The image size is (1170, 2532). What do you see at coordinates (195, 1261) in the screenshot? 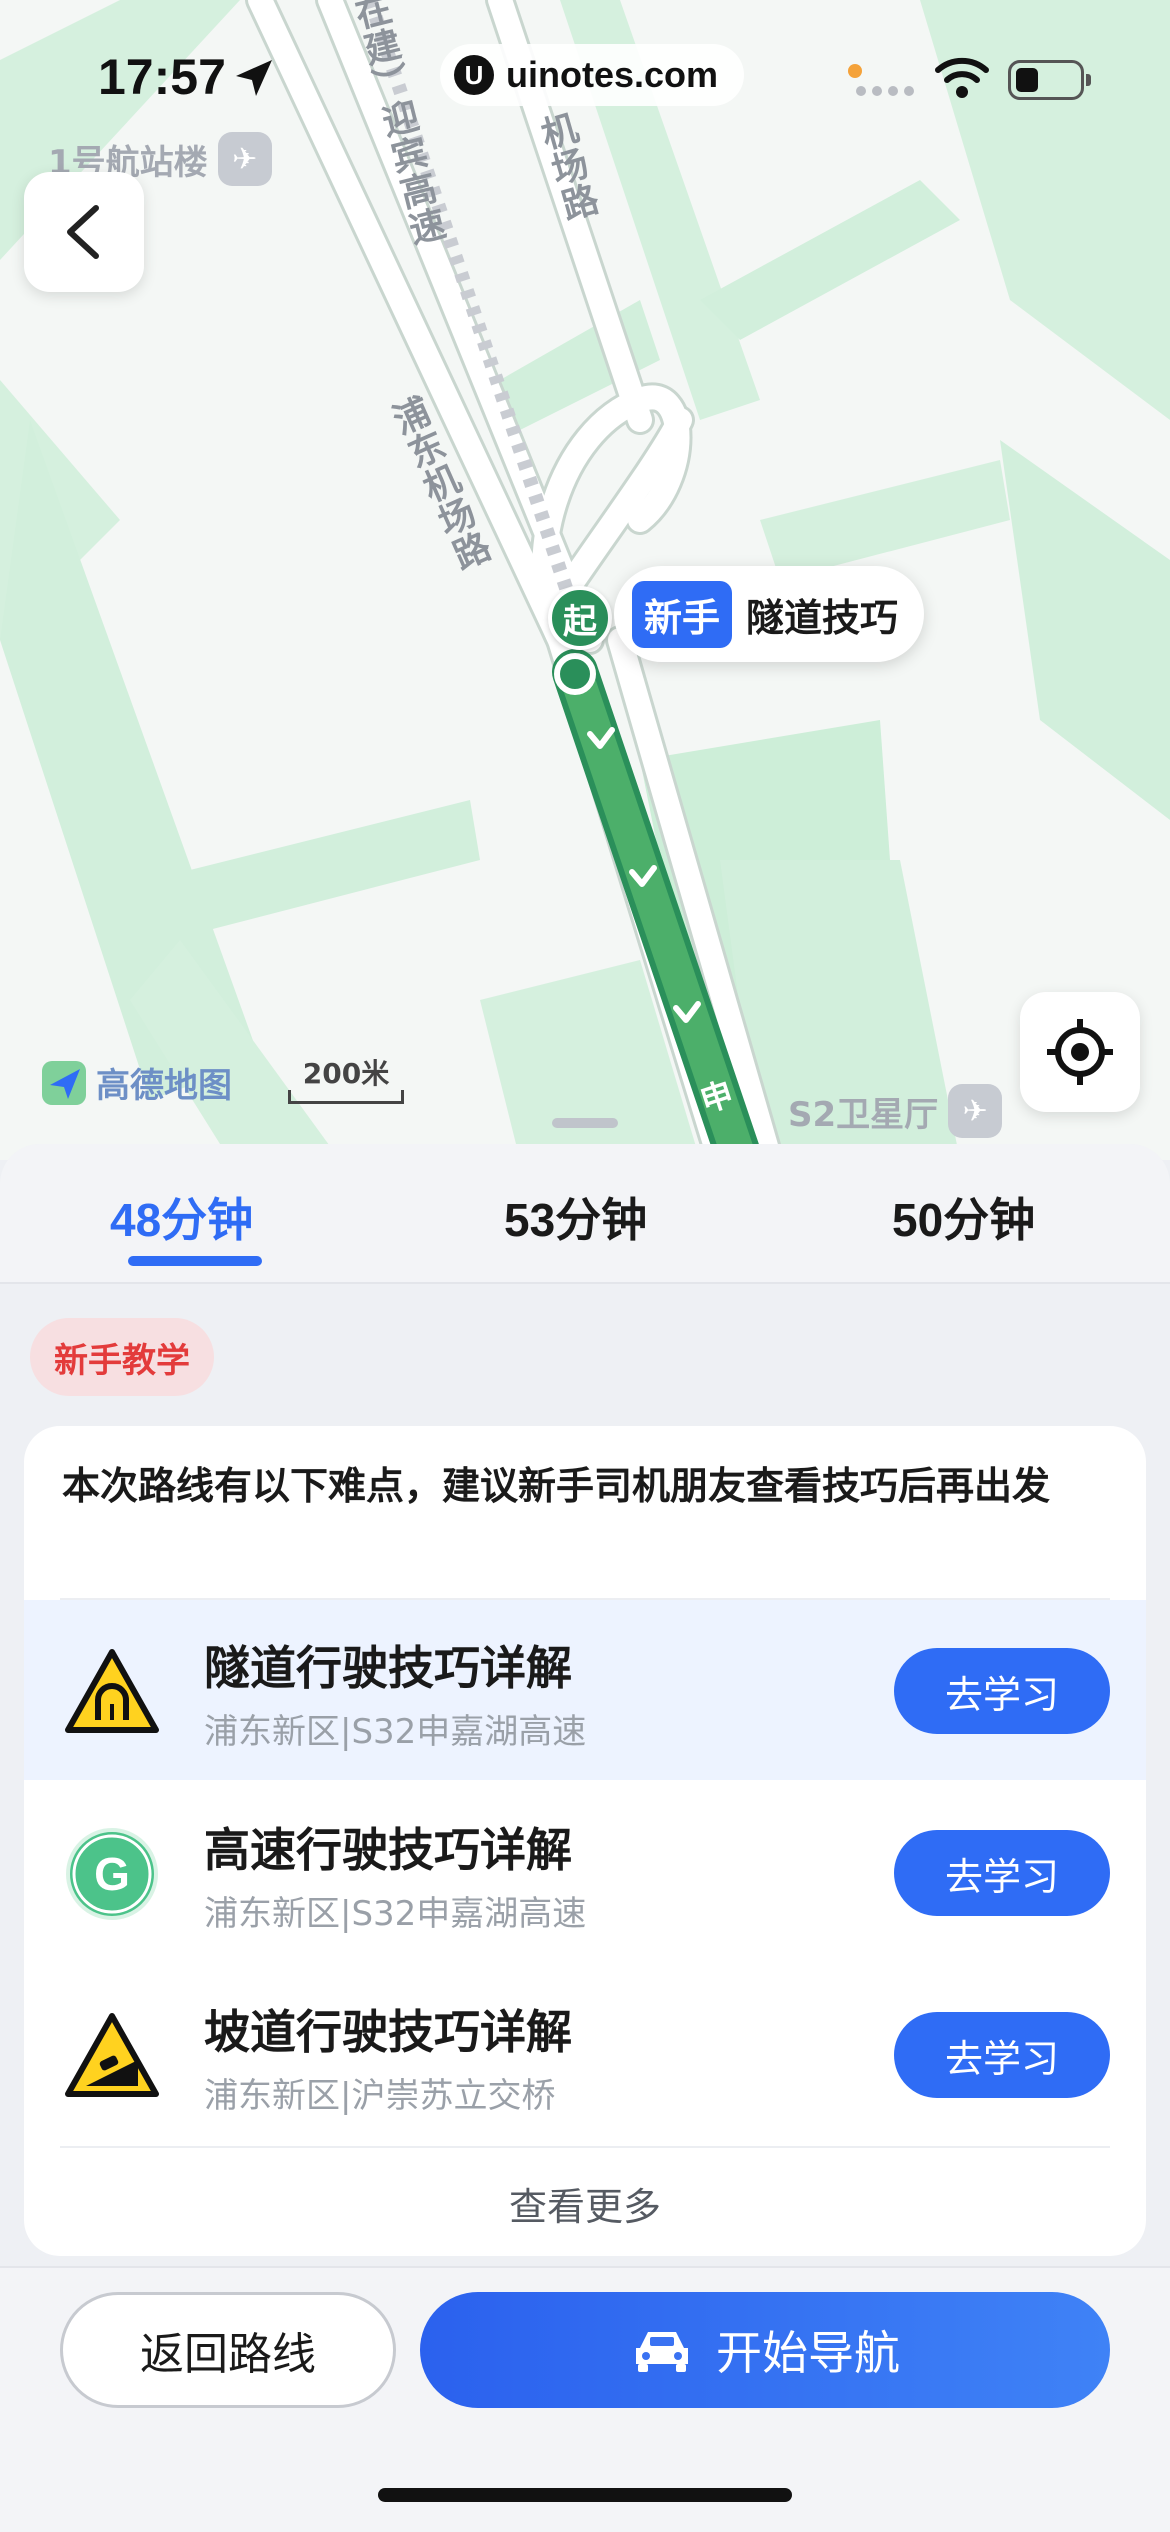
I see `active-tab-indicator` at bounding box center [195, 1261].